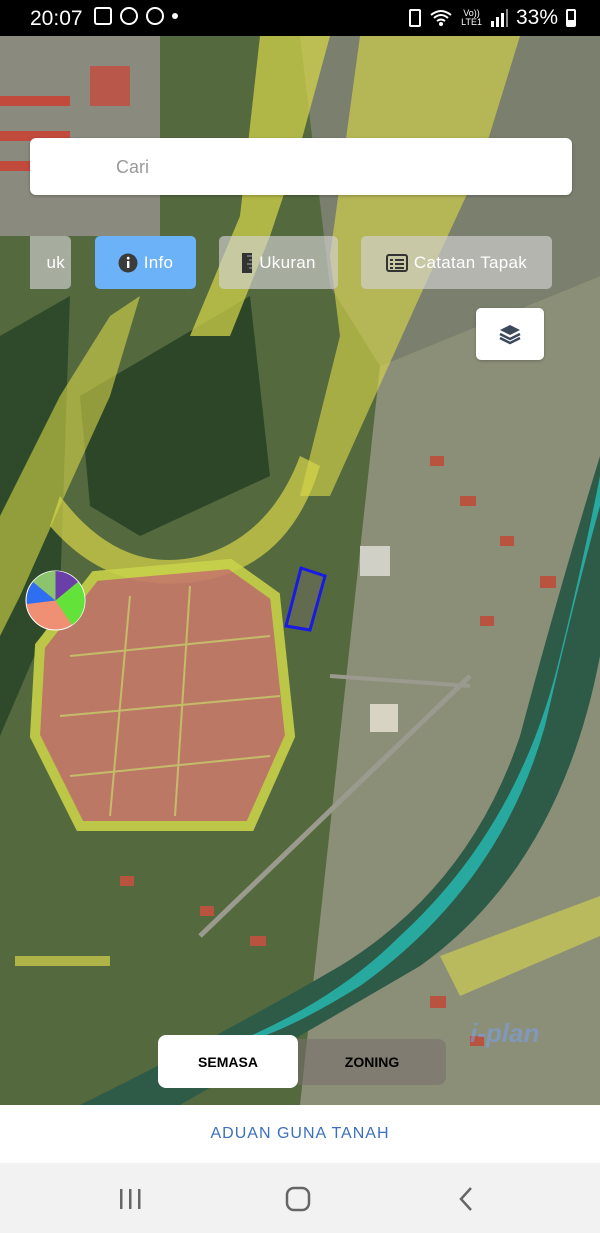 This screenshot has width=600, height=1233. I want to click on layers-button, so click(510, 334).